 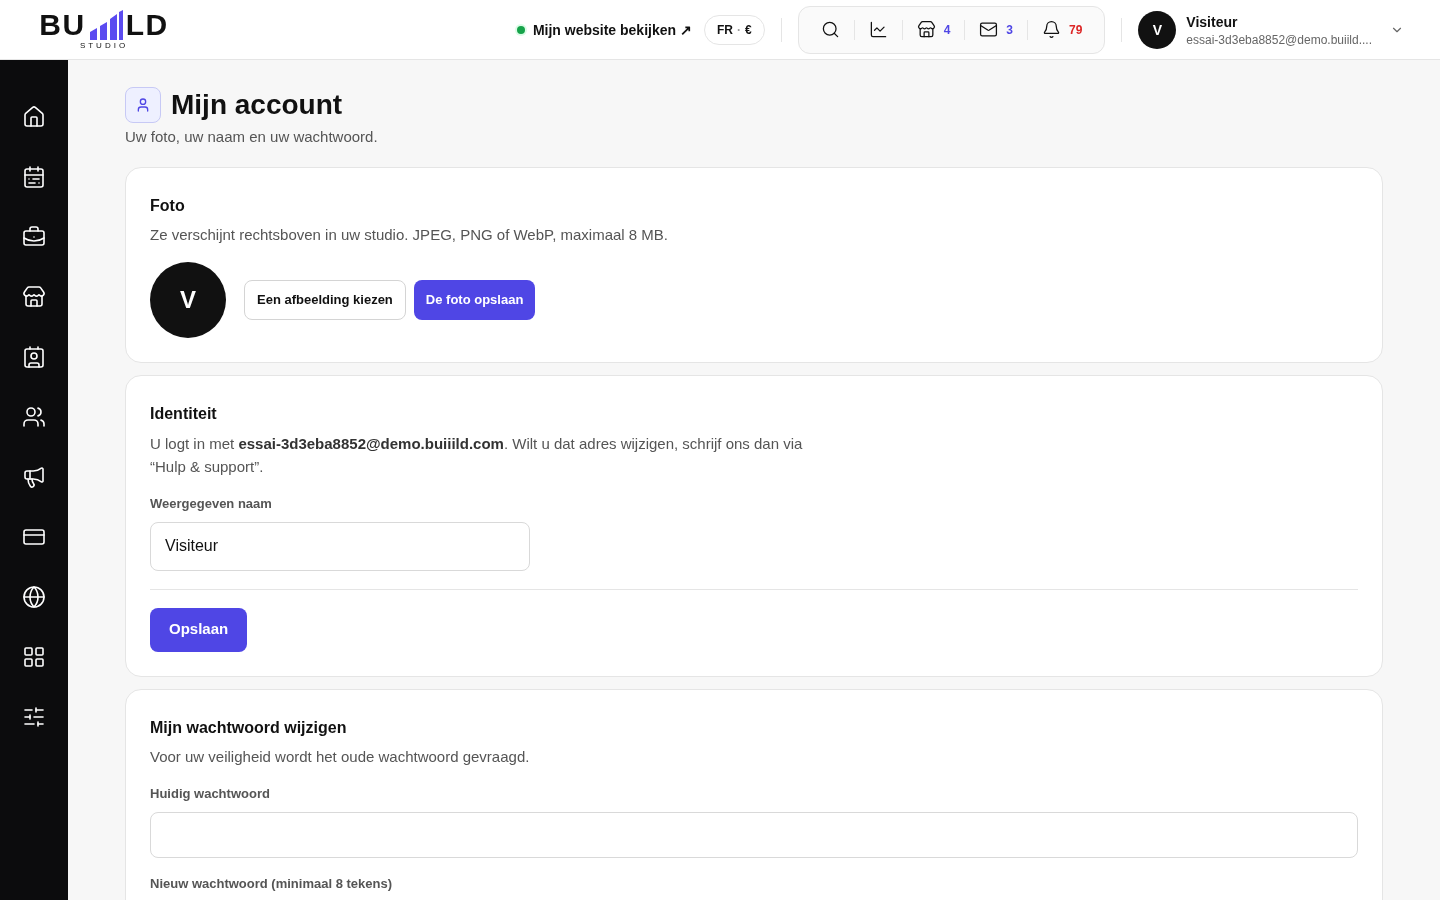 I want to click on count: 3, so click(x=1009, y=29).